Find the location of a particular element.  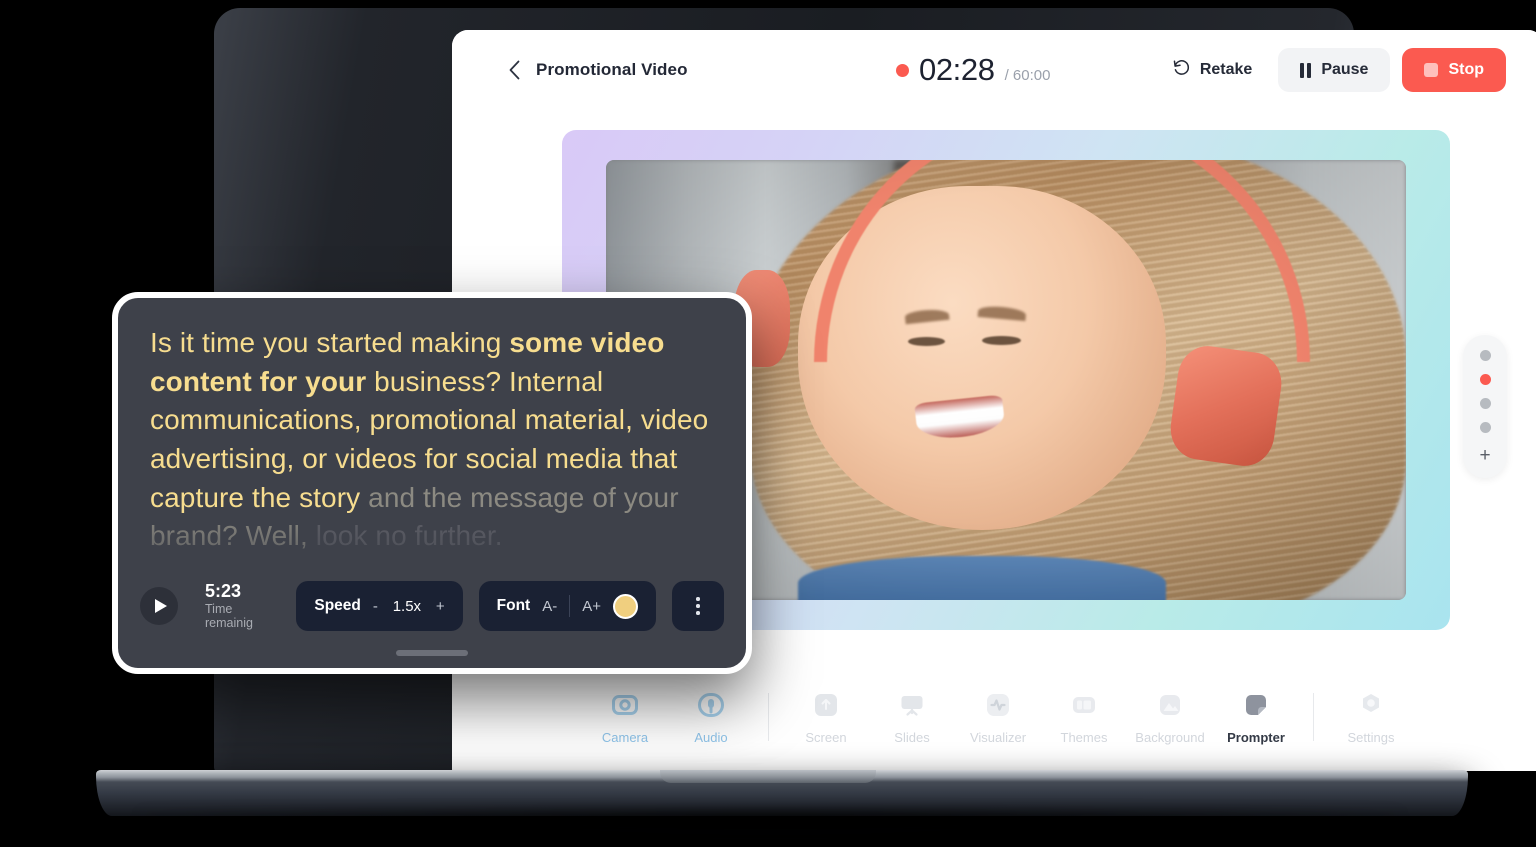

recording-timer: 02:28 / 60:00 is located at coordinates (973, 70).